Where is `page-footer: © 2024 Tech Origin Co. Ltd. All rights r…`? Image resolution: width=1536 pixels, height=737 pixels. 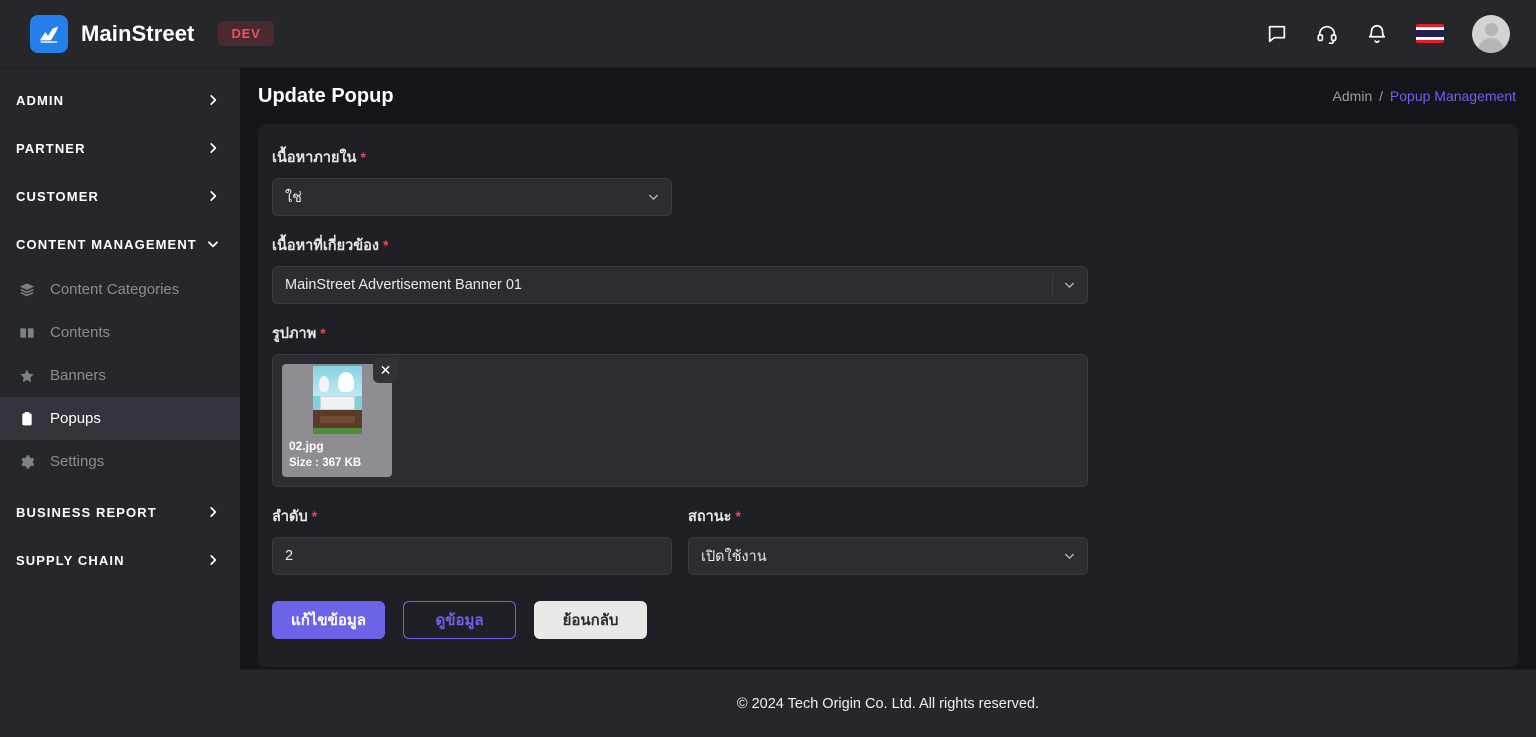
page-footer: © 2024 Tech Origin Co. Ltd. All rights r… is located at coordinates (888, 703).